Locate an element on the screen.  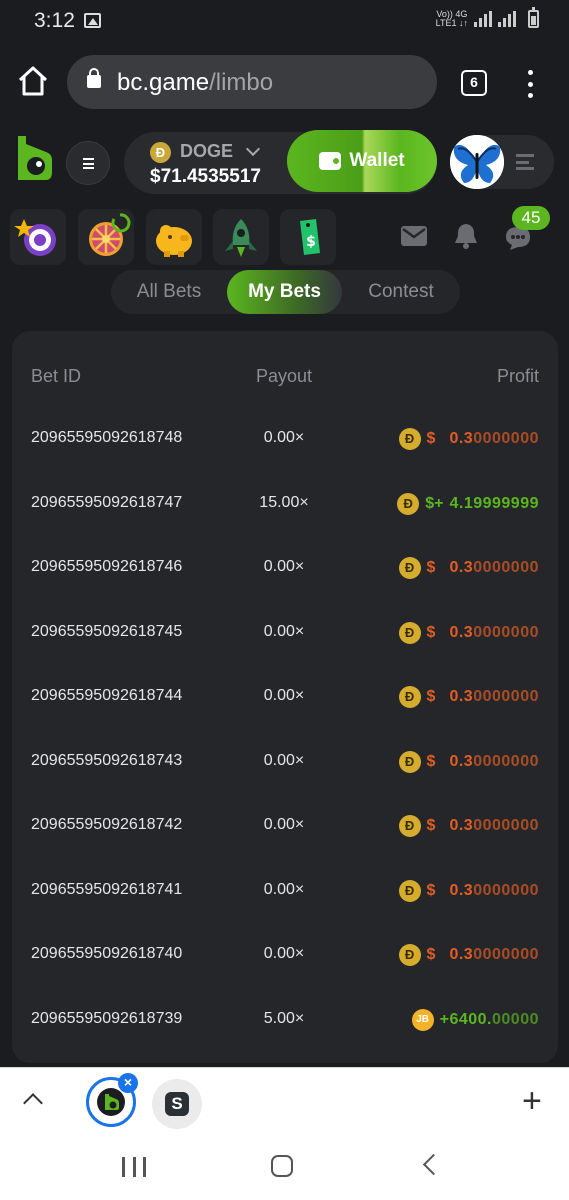
table-row: 20965595092618748 0.00× Ð $0.30000000 is located at coordinates (285, 439).